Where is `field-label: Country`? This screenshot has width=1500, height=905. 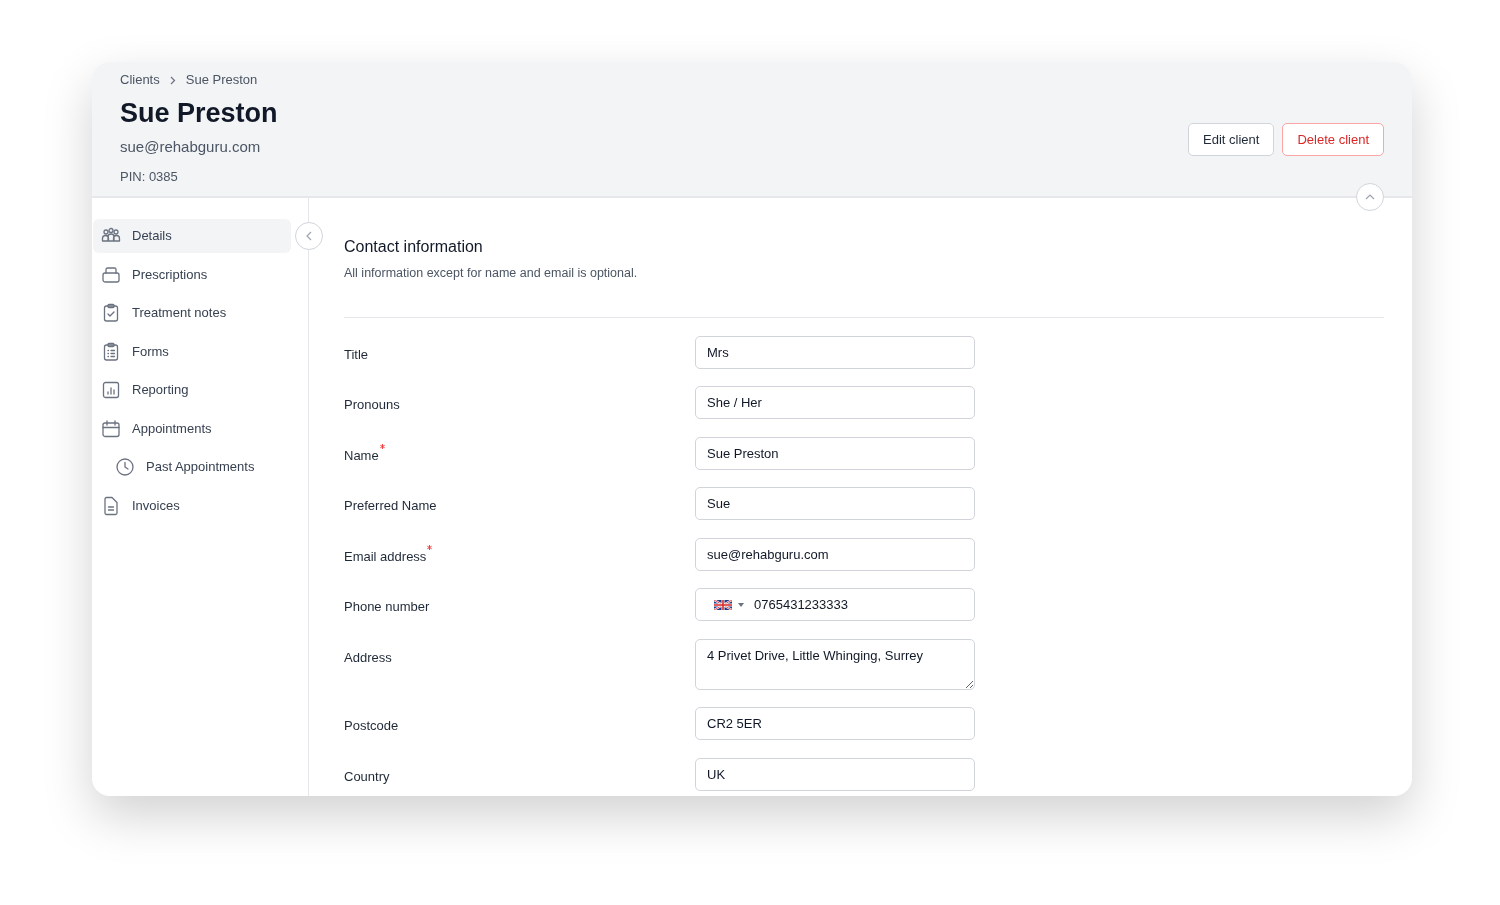 field-label: Country is located at coordinates (367, 776).